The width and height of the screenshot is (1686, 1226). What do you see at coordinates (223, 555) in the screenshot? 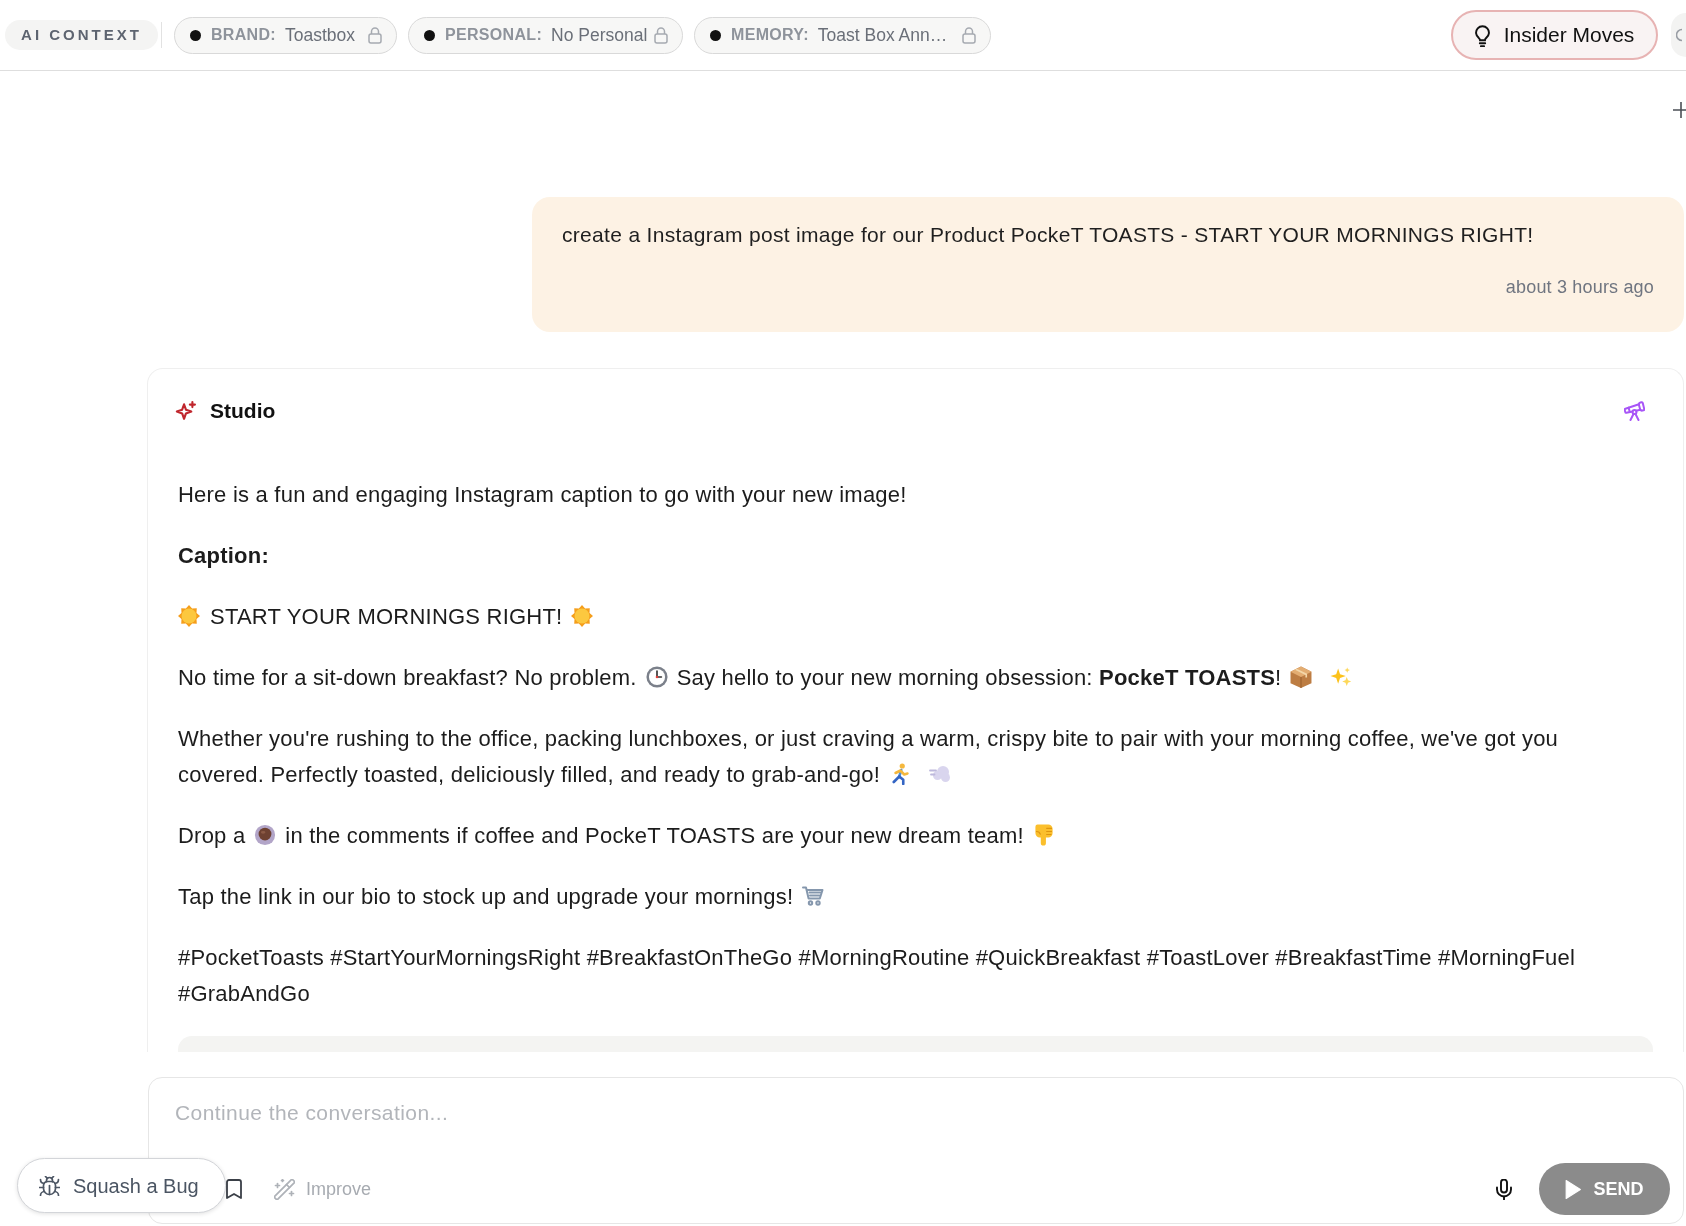
I see `caption-heading: Caption:` at bounding box center [223, 555].